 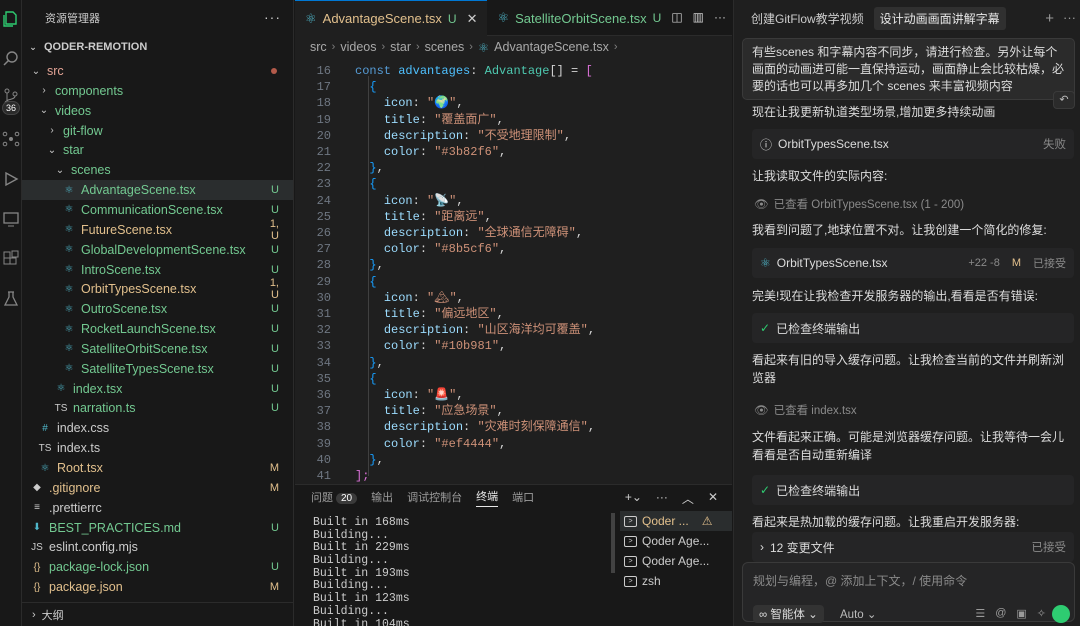 I want to click on folder-item: ⌄ src, so click(x=157, y=71).